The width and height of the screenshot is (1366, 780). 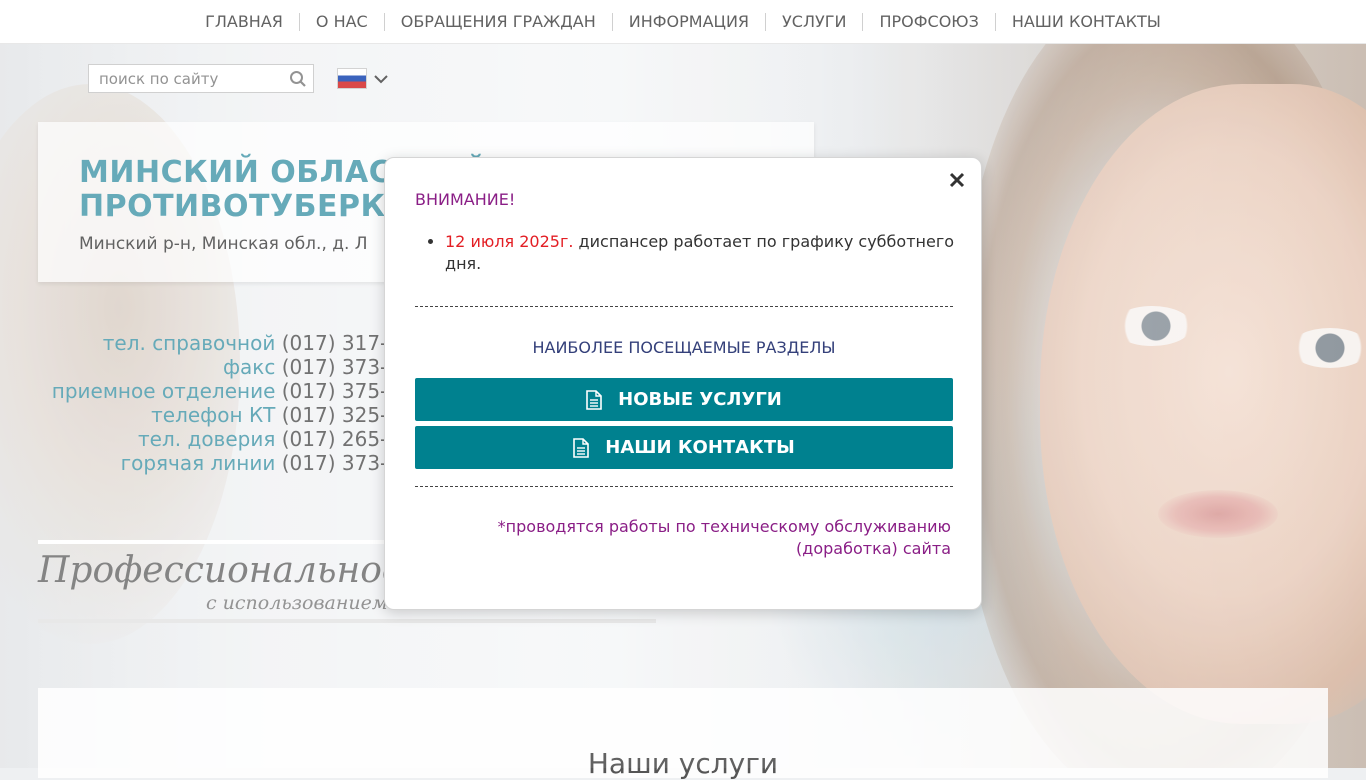 I want to click on our-contacts-button: НАШИ КОНТАКТЫ, so click(x=684, y=447).